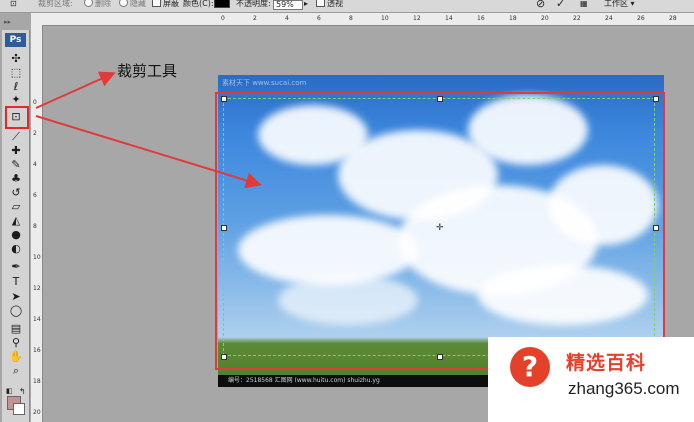 Image resolution: width=694 pixels, height=422 pixels. What do you see at coordinates (530, 367) in the screenshot?
I see `question-icon: ?` at bounding box center [530, 367].